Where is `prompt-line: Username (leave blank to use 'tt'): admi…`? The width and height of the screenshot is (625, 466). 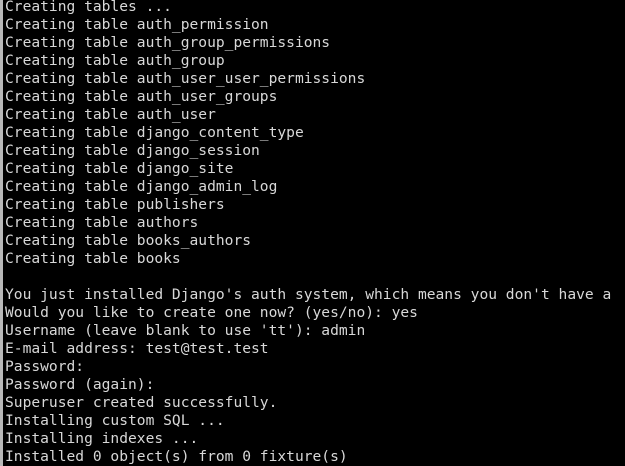
prompt-line: Username (leave blank to use 'tt'): admi… is located at coordinates (185, 330).